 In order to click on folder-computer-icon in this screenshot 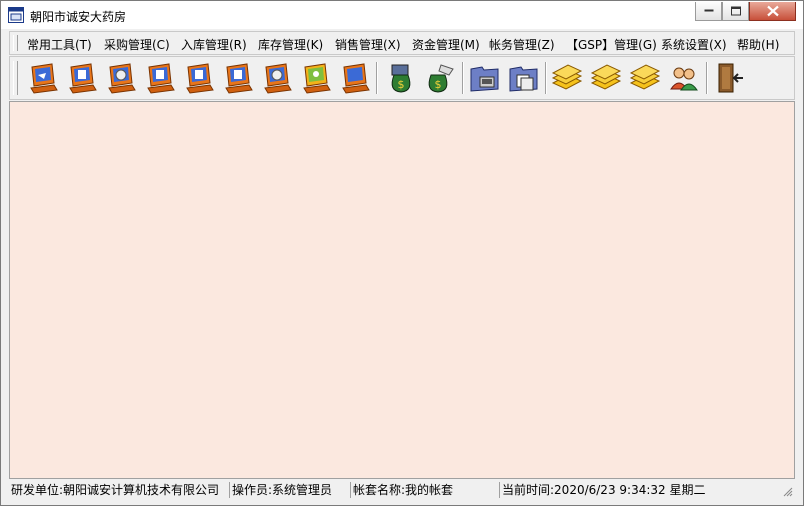, I will do `click(484, 79)`.